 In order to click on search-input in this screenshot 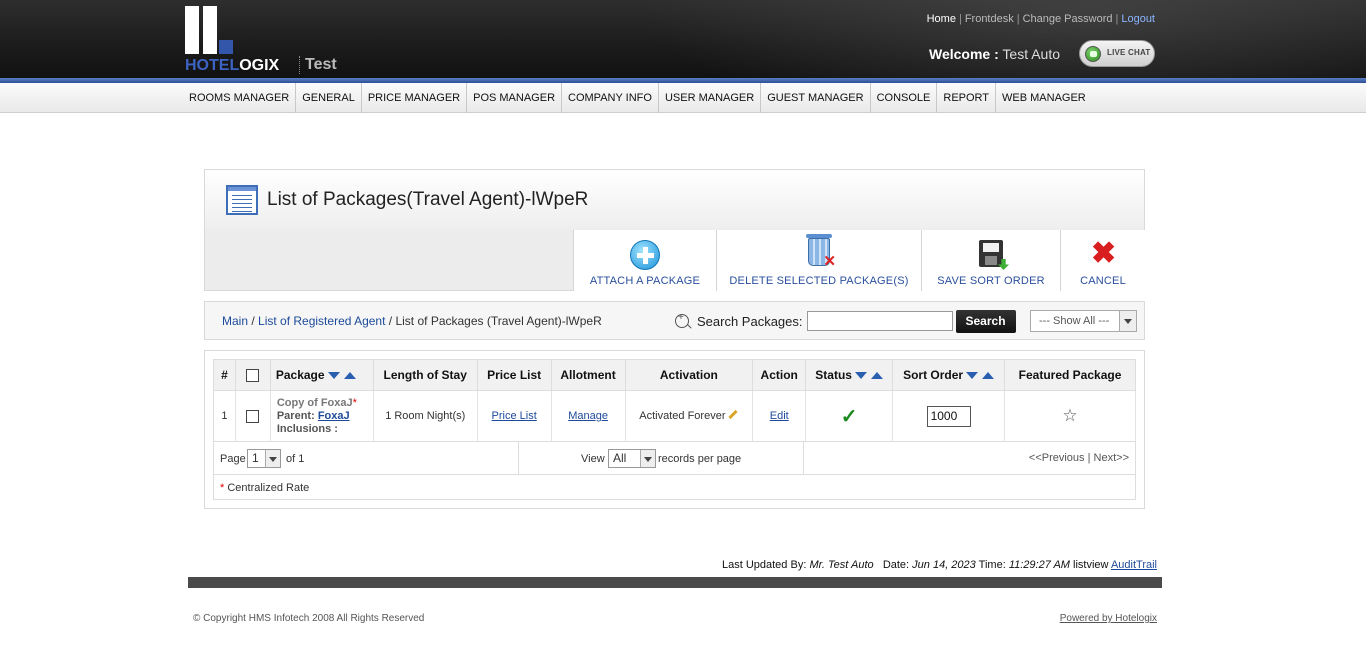, I will do `click(879, 321)`.